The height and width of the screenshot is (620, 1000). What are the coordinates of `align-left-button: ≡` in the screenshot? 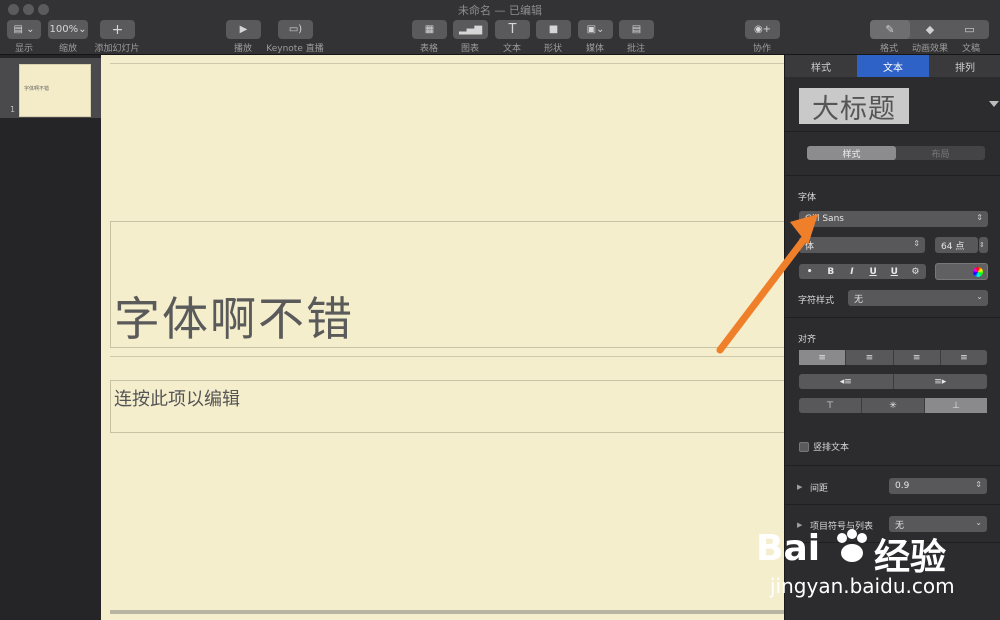 It's located at (823, 357).